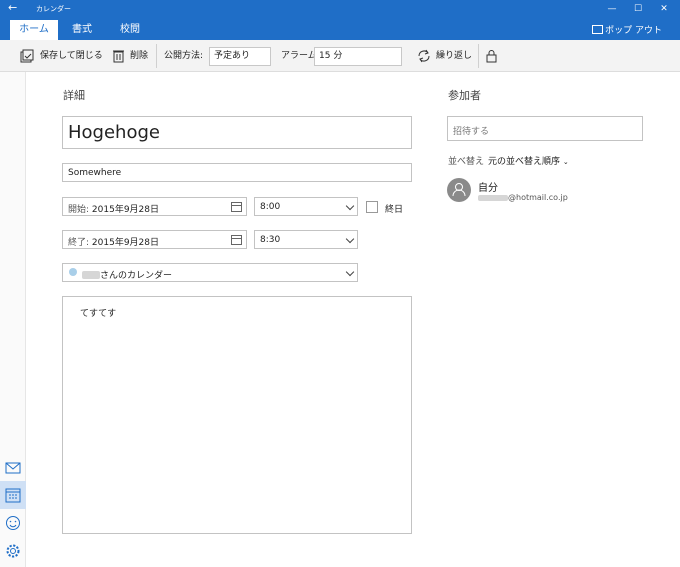 This screenshot has height=567, width=680. Describe the element at coordinates (565, 162) in the screenshot. I see `chevron-down-icon: ⌄` at that location.